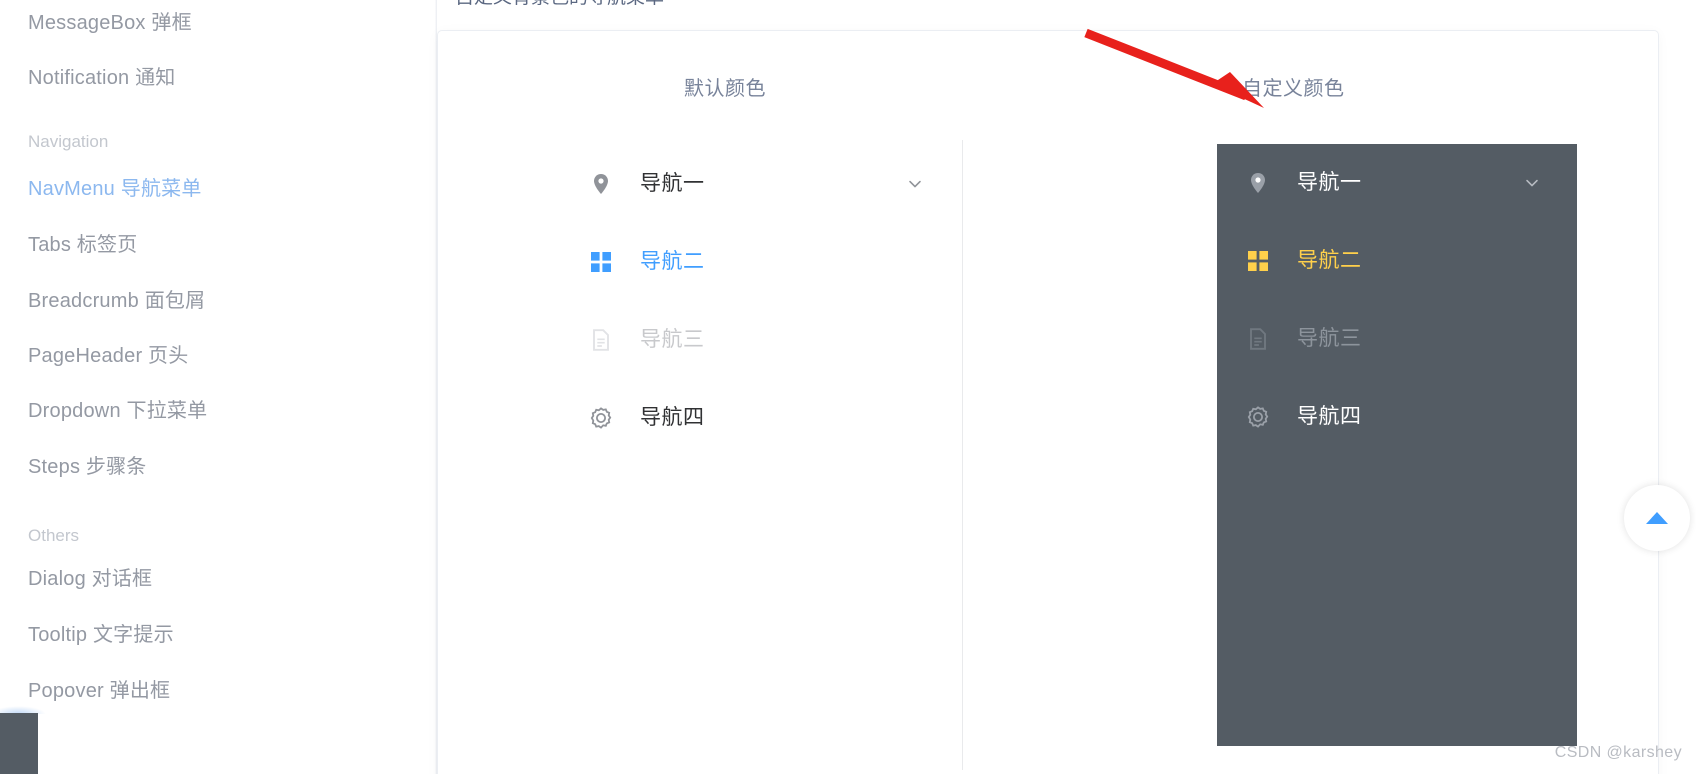 The width and height of the screenshot is (1696, 774). Describe the element at coordinates (725, 89) in the screenshot. I see `column-title-default-color: 默认颜色` at that location.